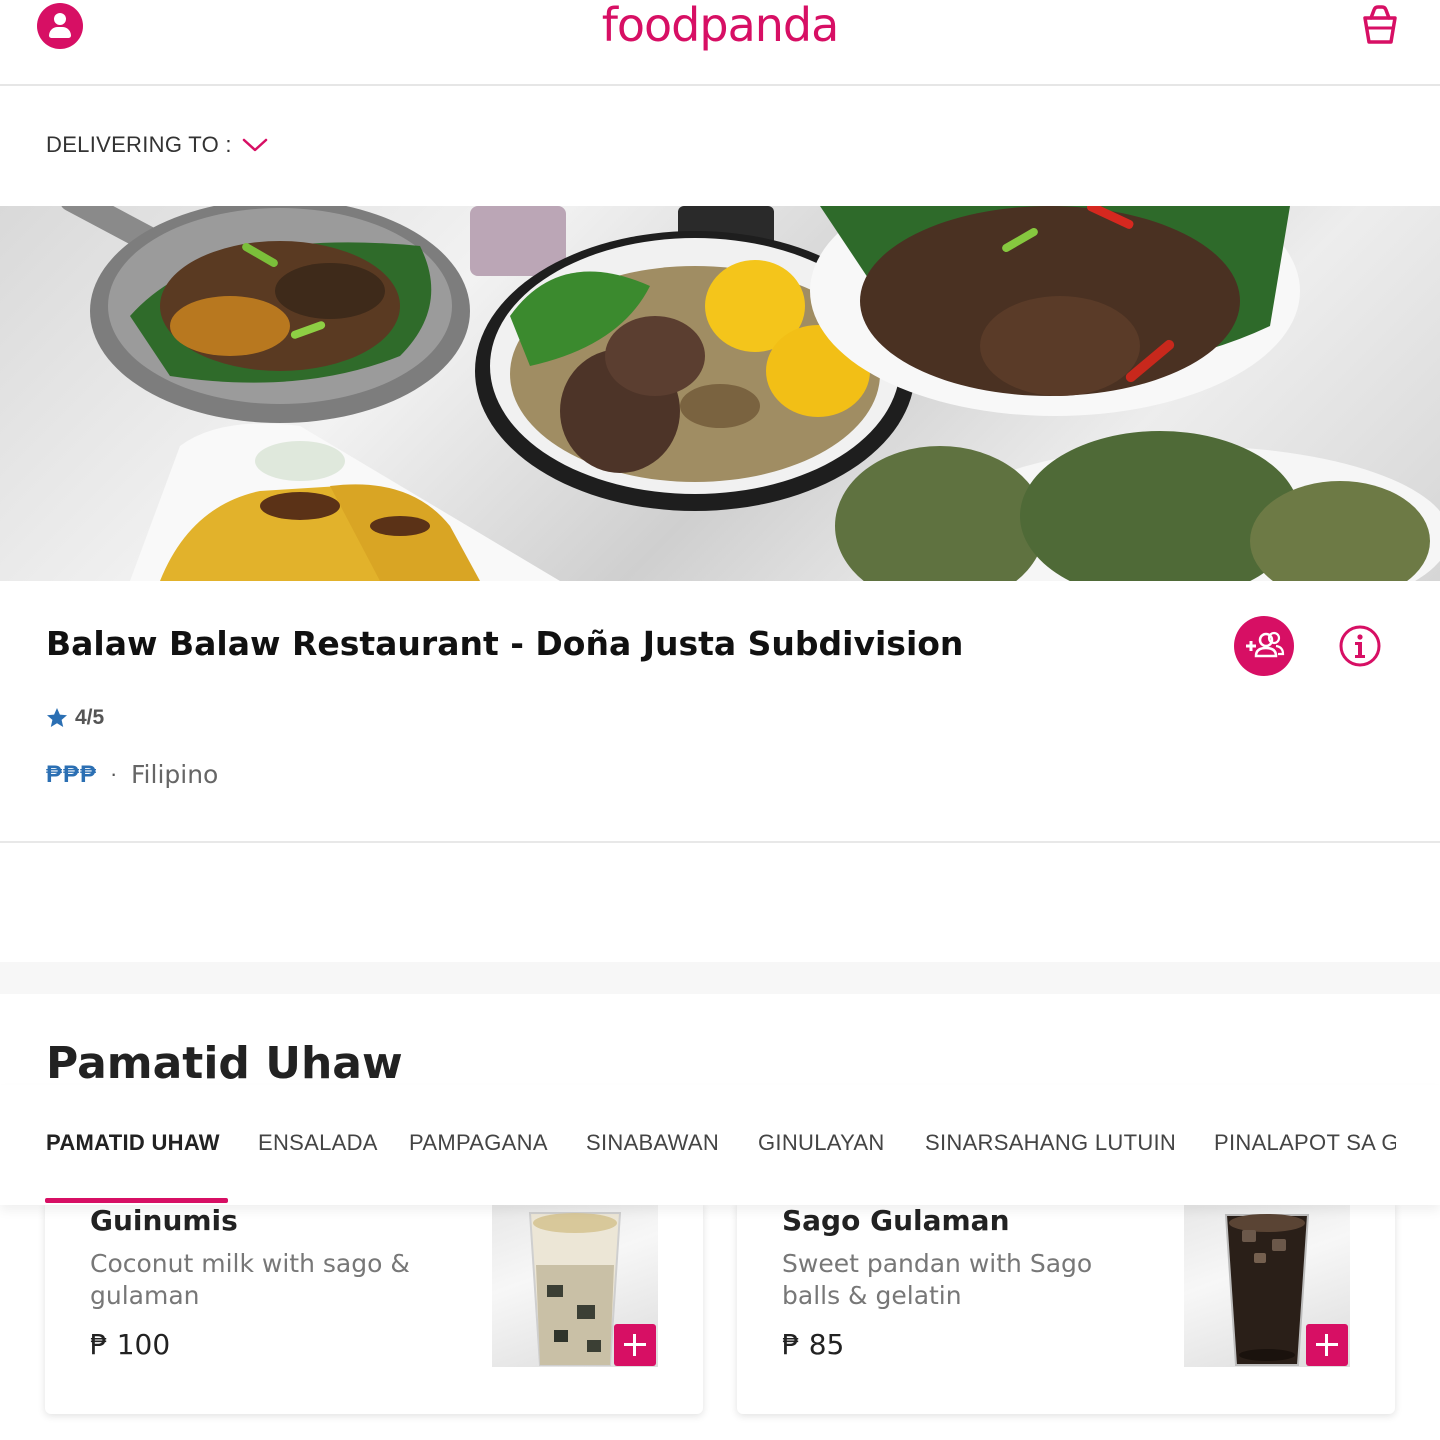 The image size is (1440, 1440). Describe the element at coordinates (720, 842) in the screenshot. I see `divider` at that location.